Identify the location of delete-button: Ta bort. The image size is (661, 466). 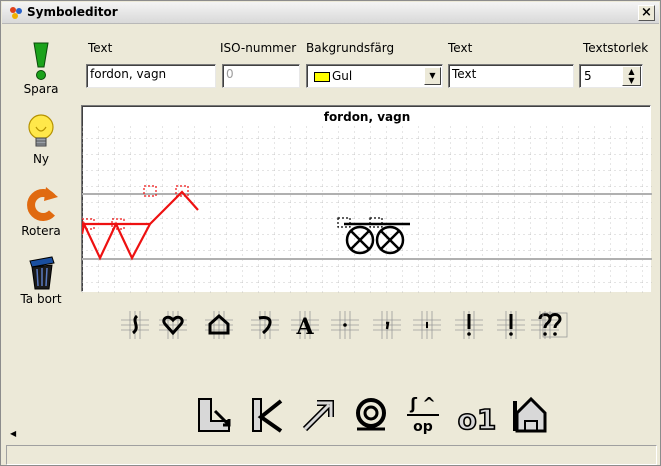
(41, 279).